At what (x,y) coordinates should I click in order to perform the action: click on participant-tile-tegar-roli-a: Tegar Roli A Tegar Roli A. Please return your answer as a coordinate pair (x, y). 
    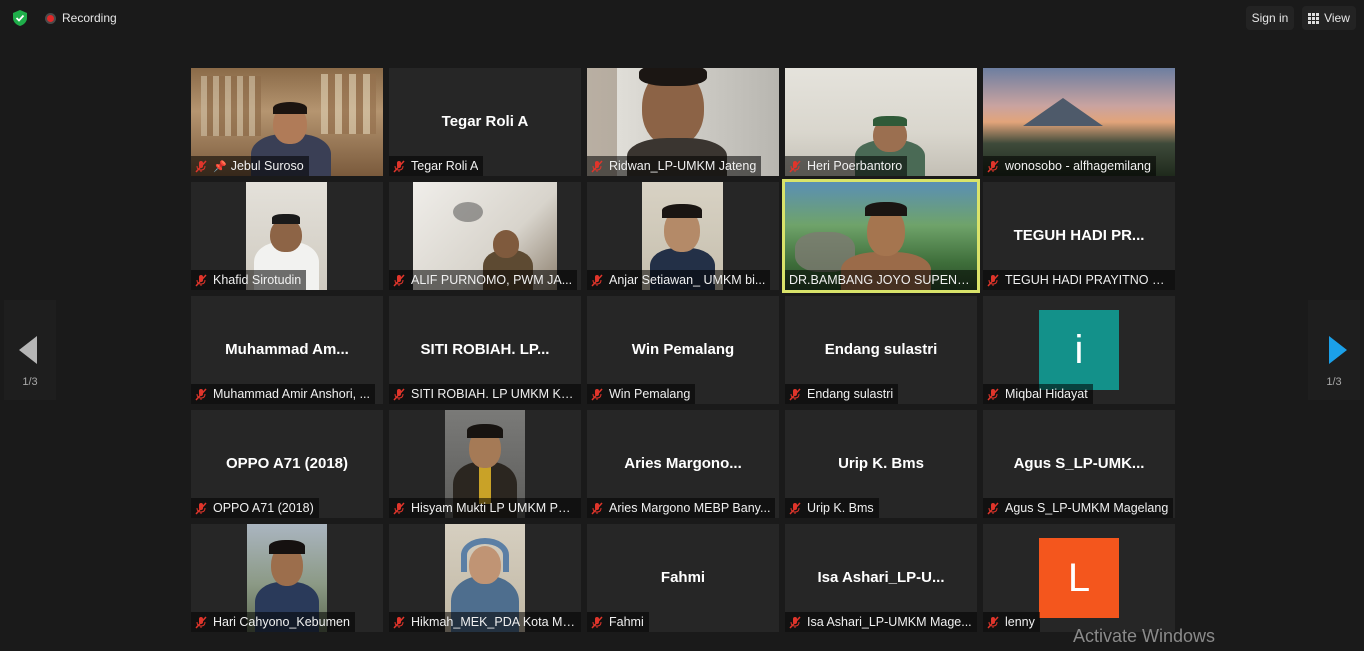
    Looking at the image, I should click on (485, 122).